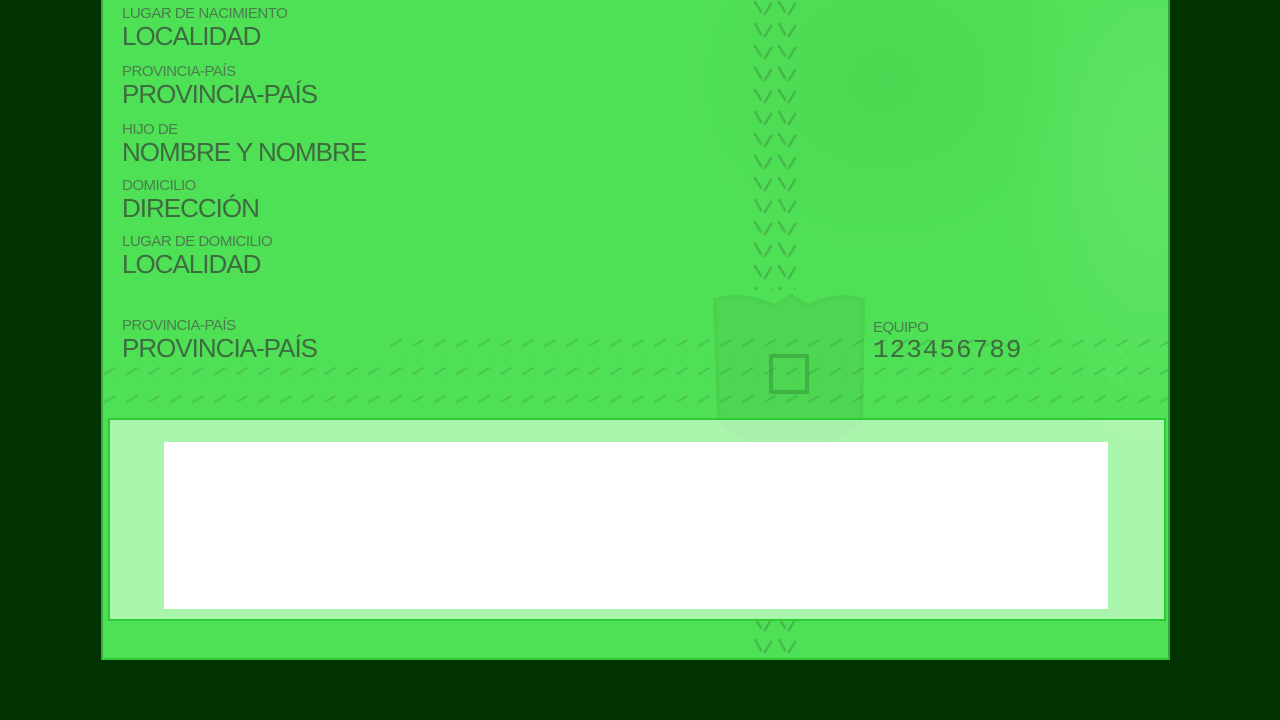 The image size is (1280, 720). Describe the element at coordinates (197, 241) in the screenshot. I see `address-locality-label: LUGAR DE DOMICILIO` at that location.